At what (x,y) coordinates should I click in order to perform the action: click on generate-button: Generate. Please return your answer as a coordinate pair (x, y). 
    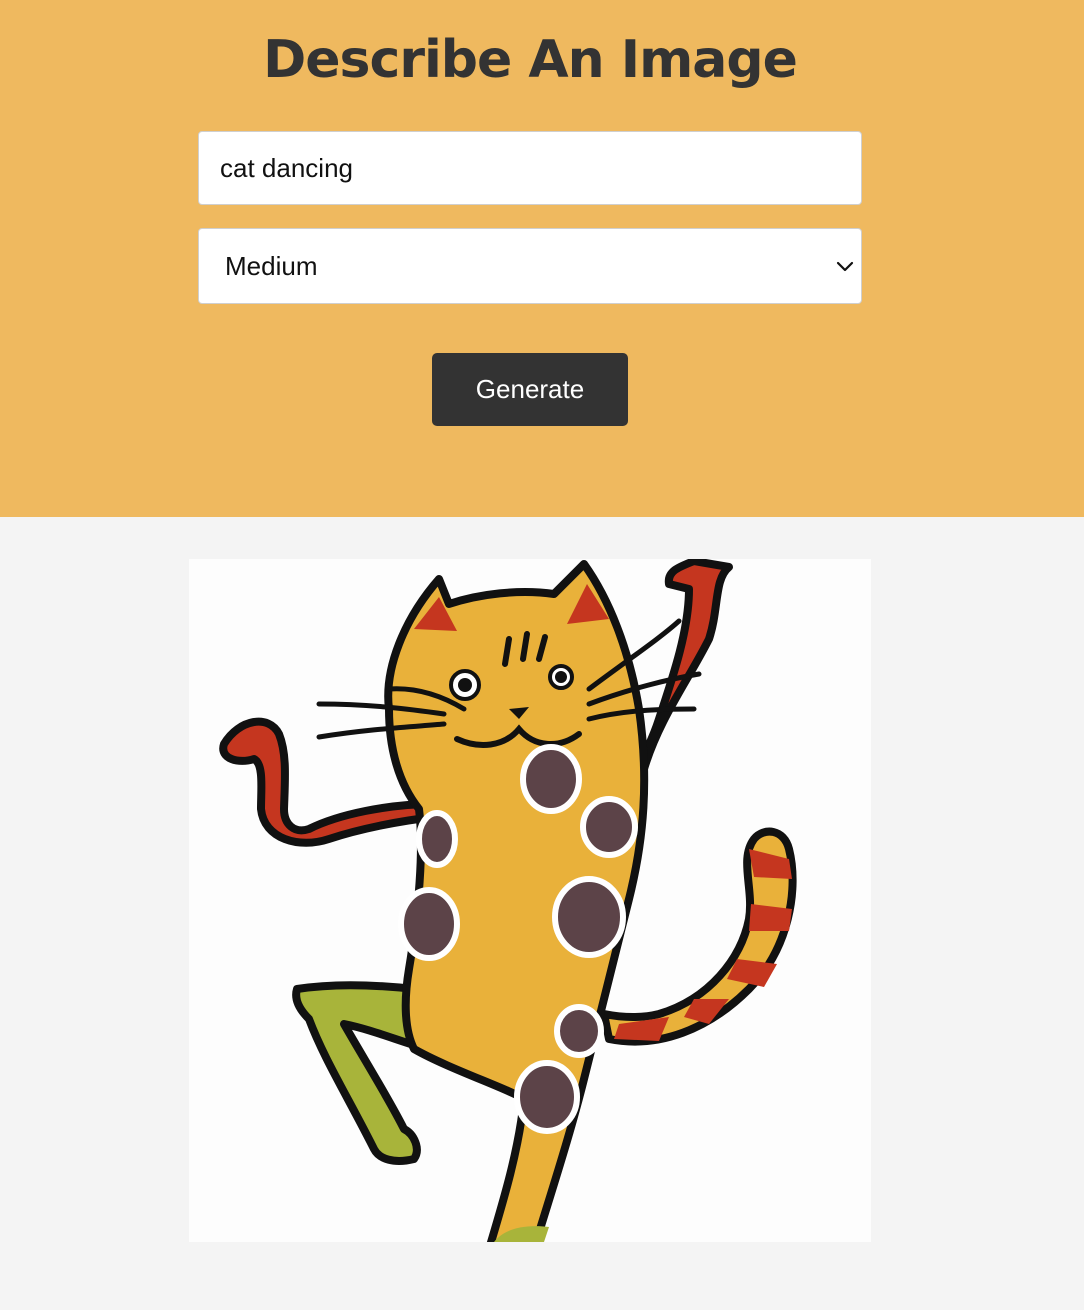
    Looking at the image, I should click on (530, 389).